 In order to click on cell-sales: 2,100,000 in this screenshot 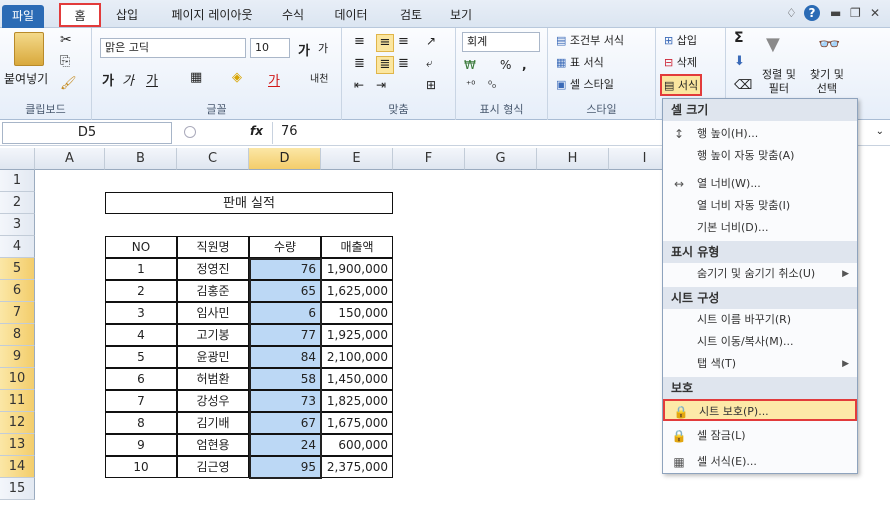, I will do `click(357, 357)`.